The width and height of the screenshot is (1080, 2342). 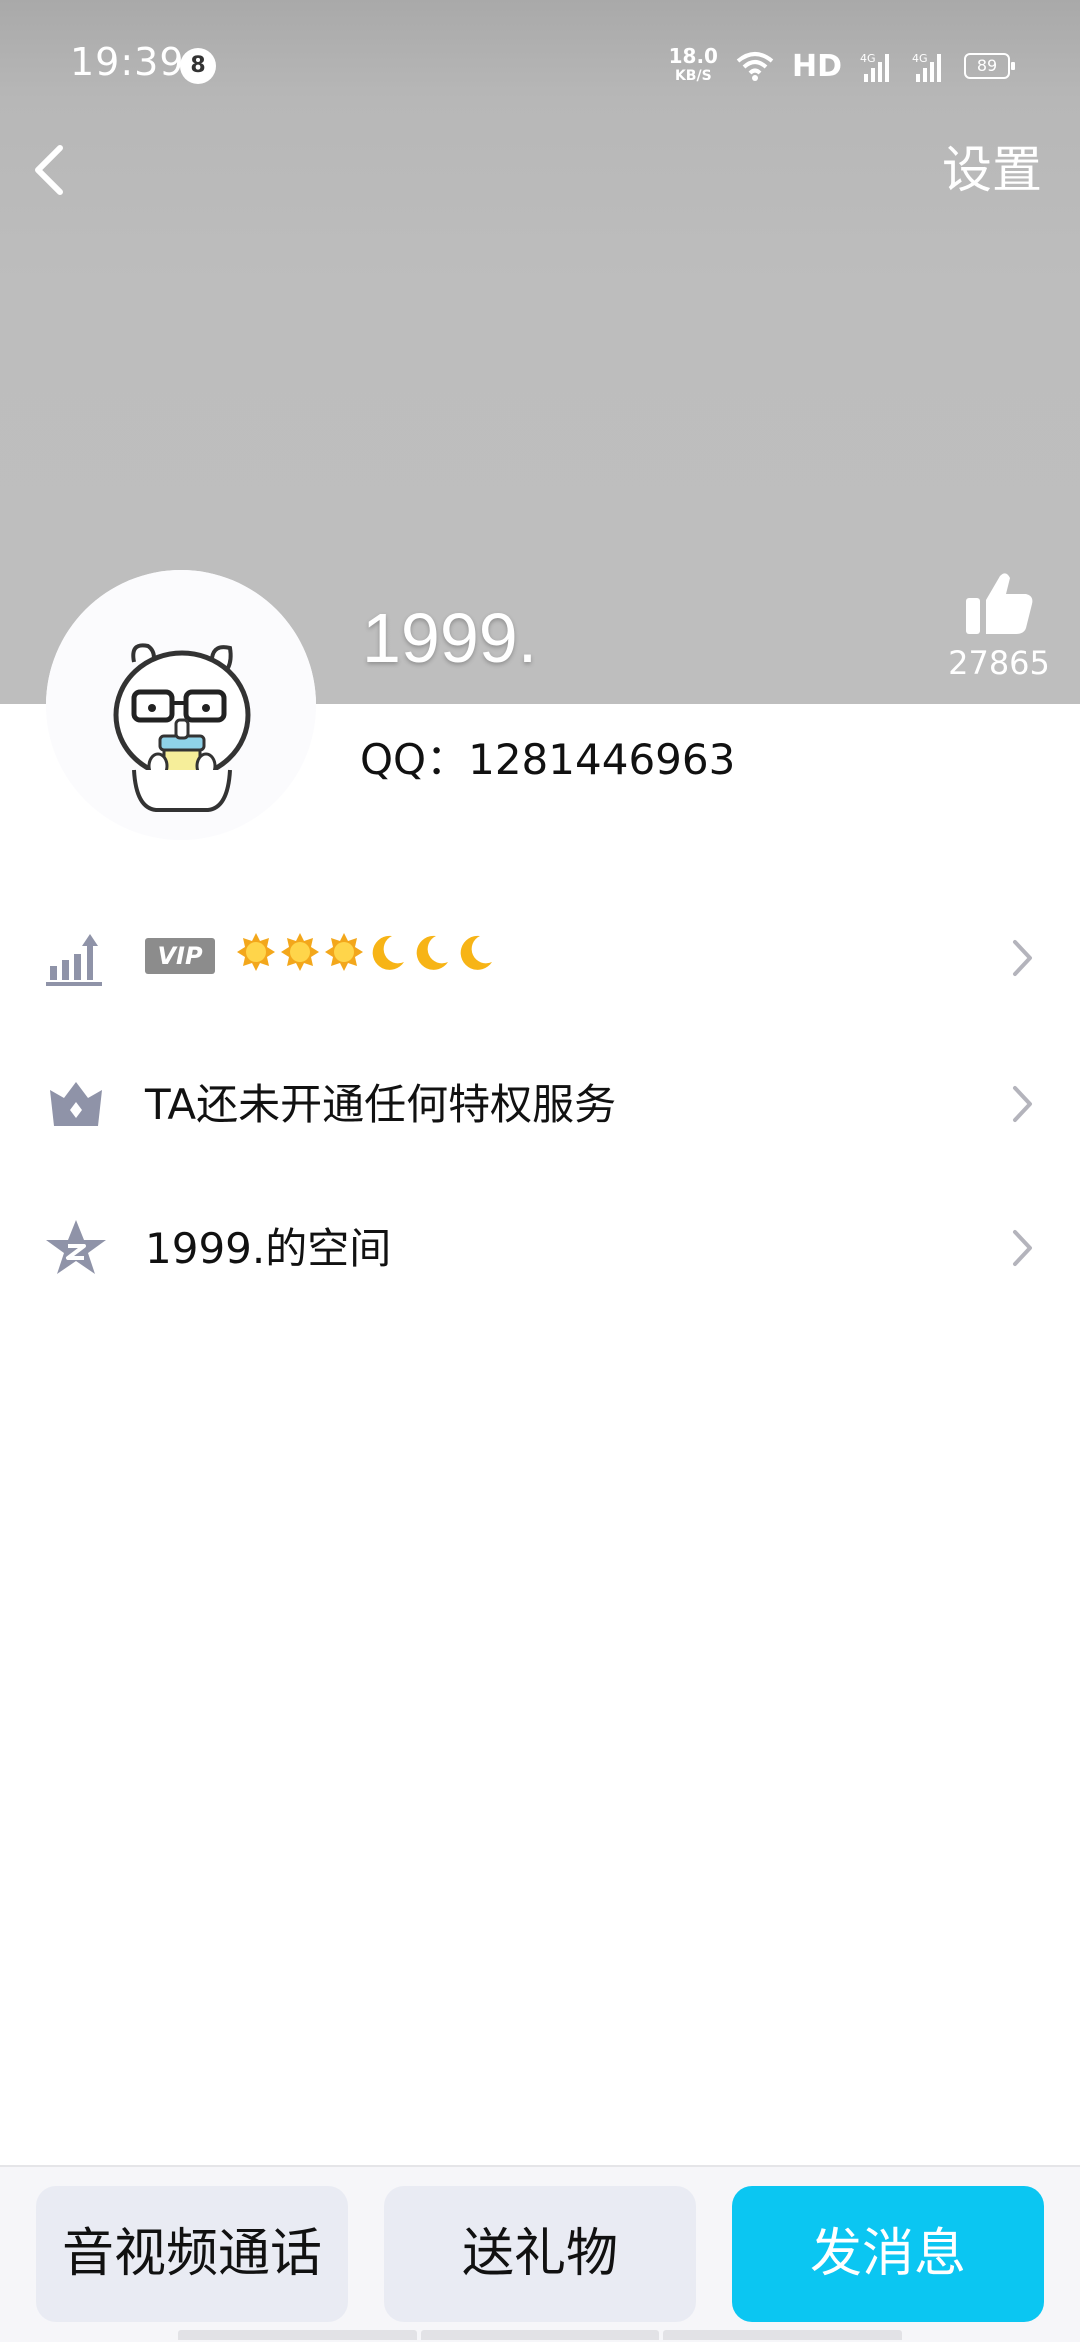 What do you see at coordinates (540, 1248) in the screenshot?
I see `qzone-space-row: 1999.的空间` at bounding box center [540, 1248].